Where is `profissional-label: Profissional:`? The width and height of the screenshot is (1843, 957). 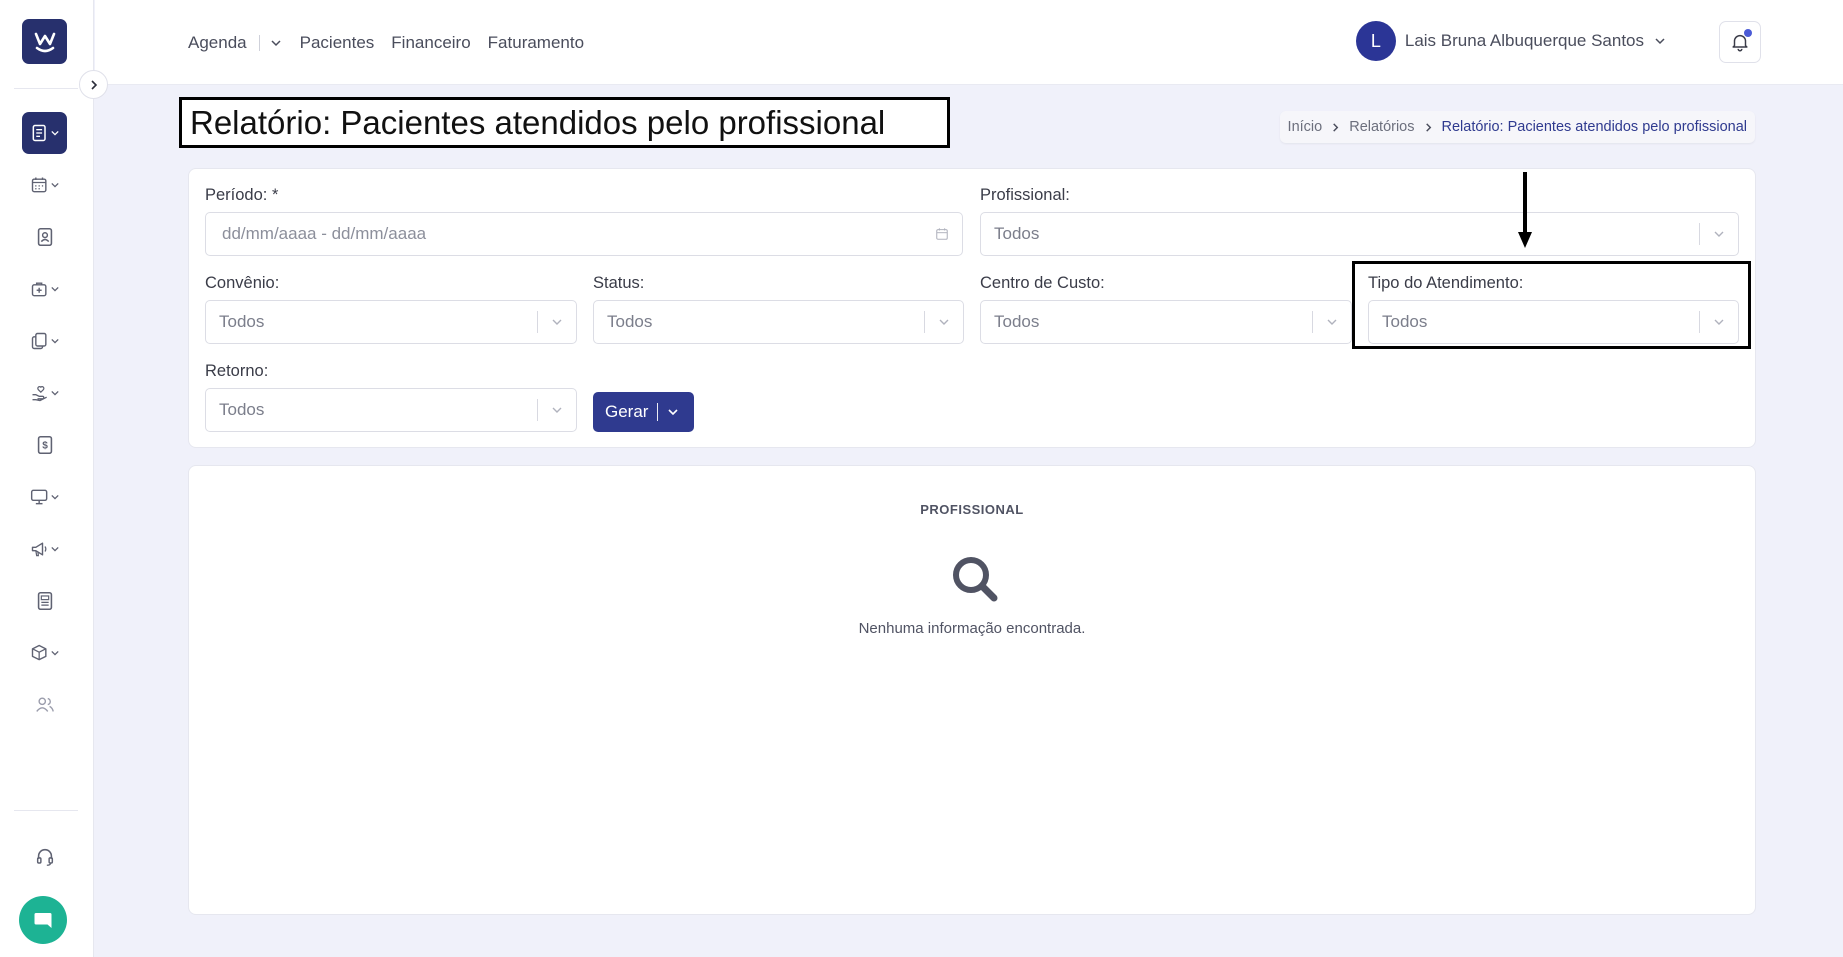
profissional-label: Profissional: is located at coordinates (1025, 195).